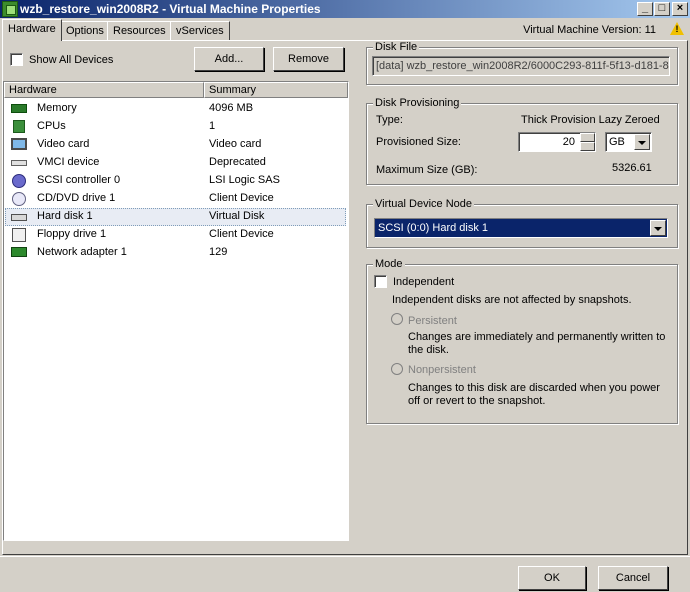  What do you see at coordinates (345, 556) in the screenshot?
I see `footer-divider` at bounding box center [345, 556].